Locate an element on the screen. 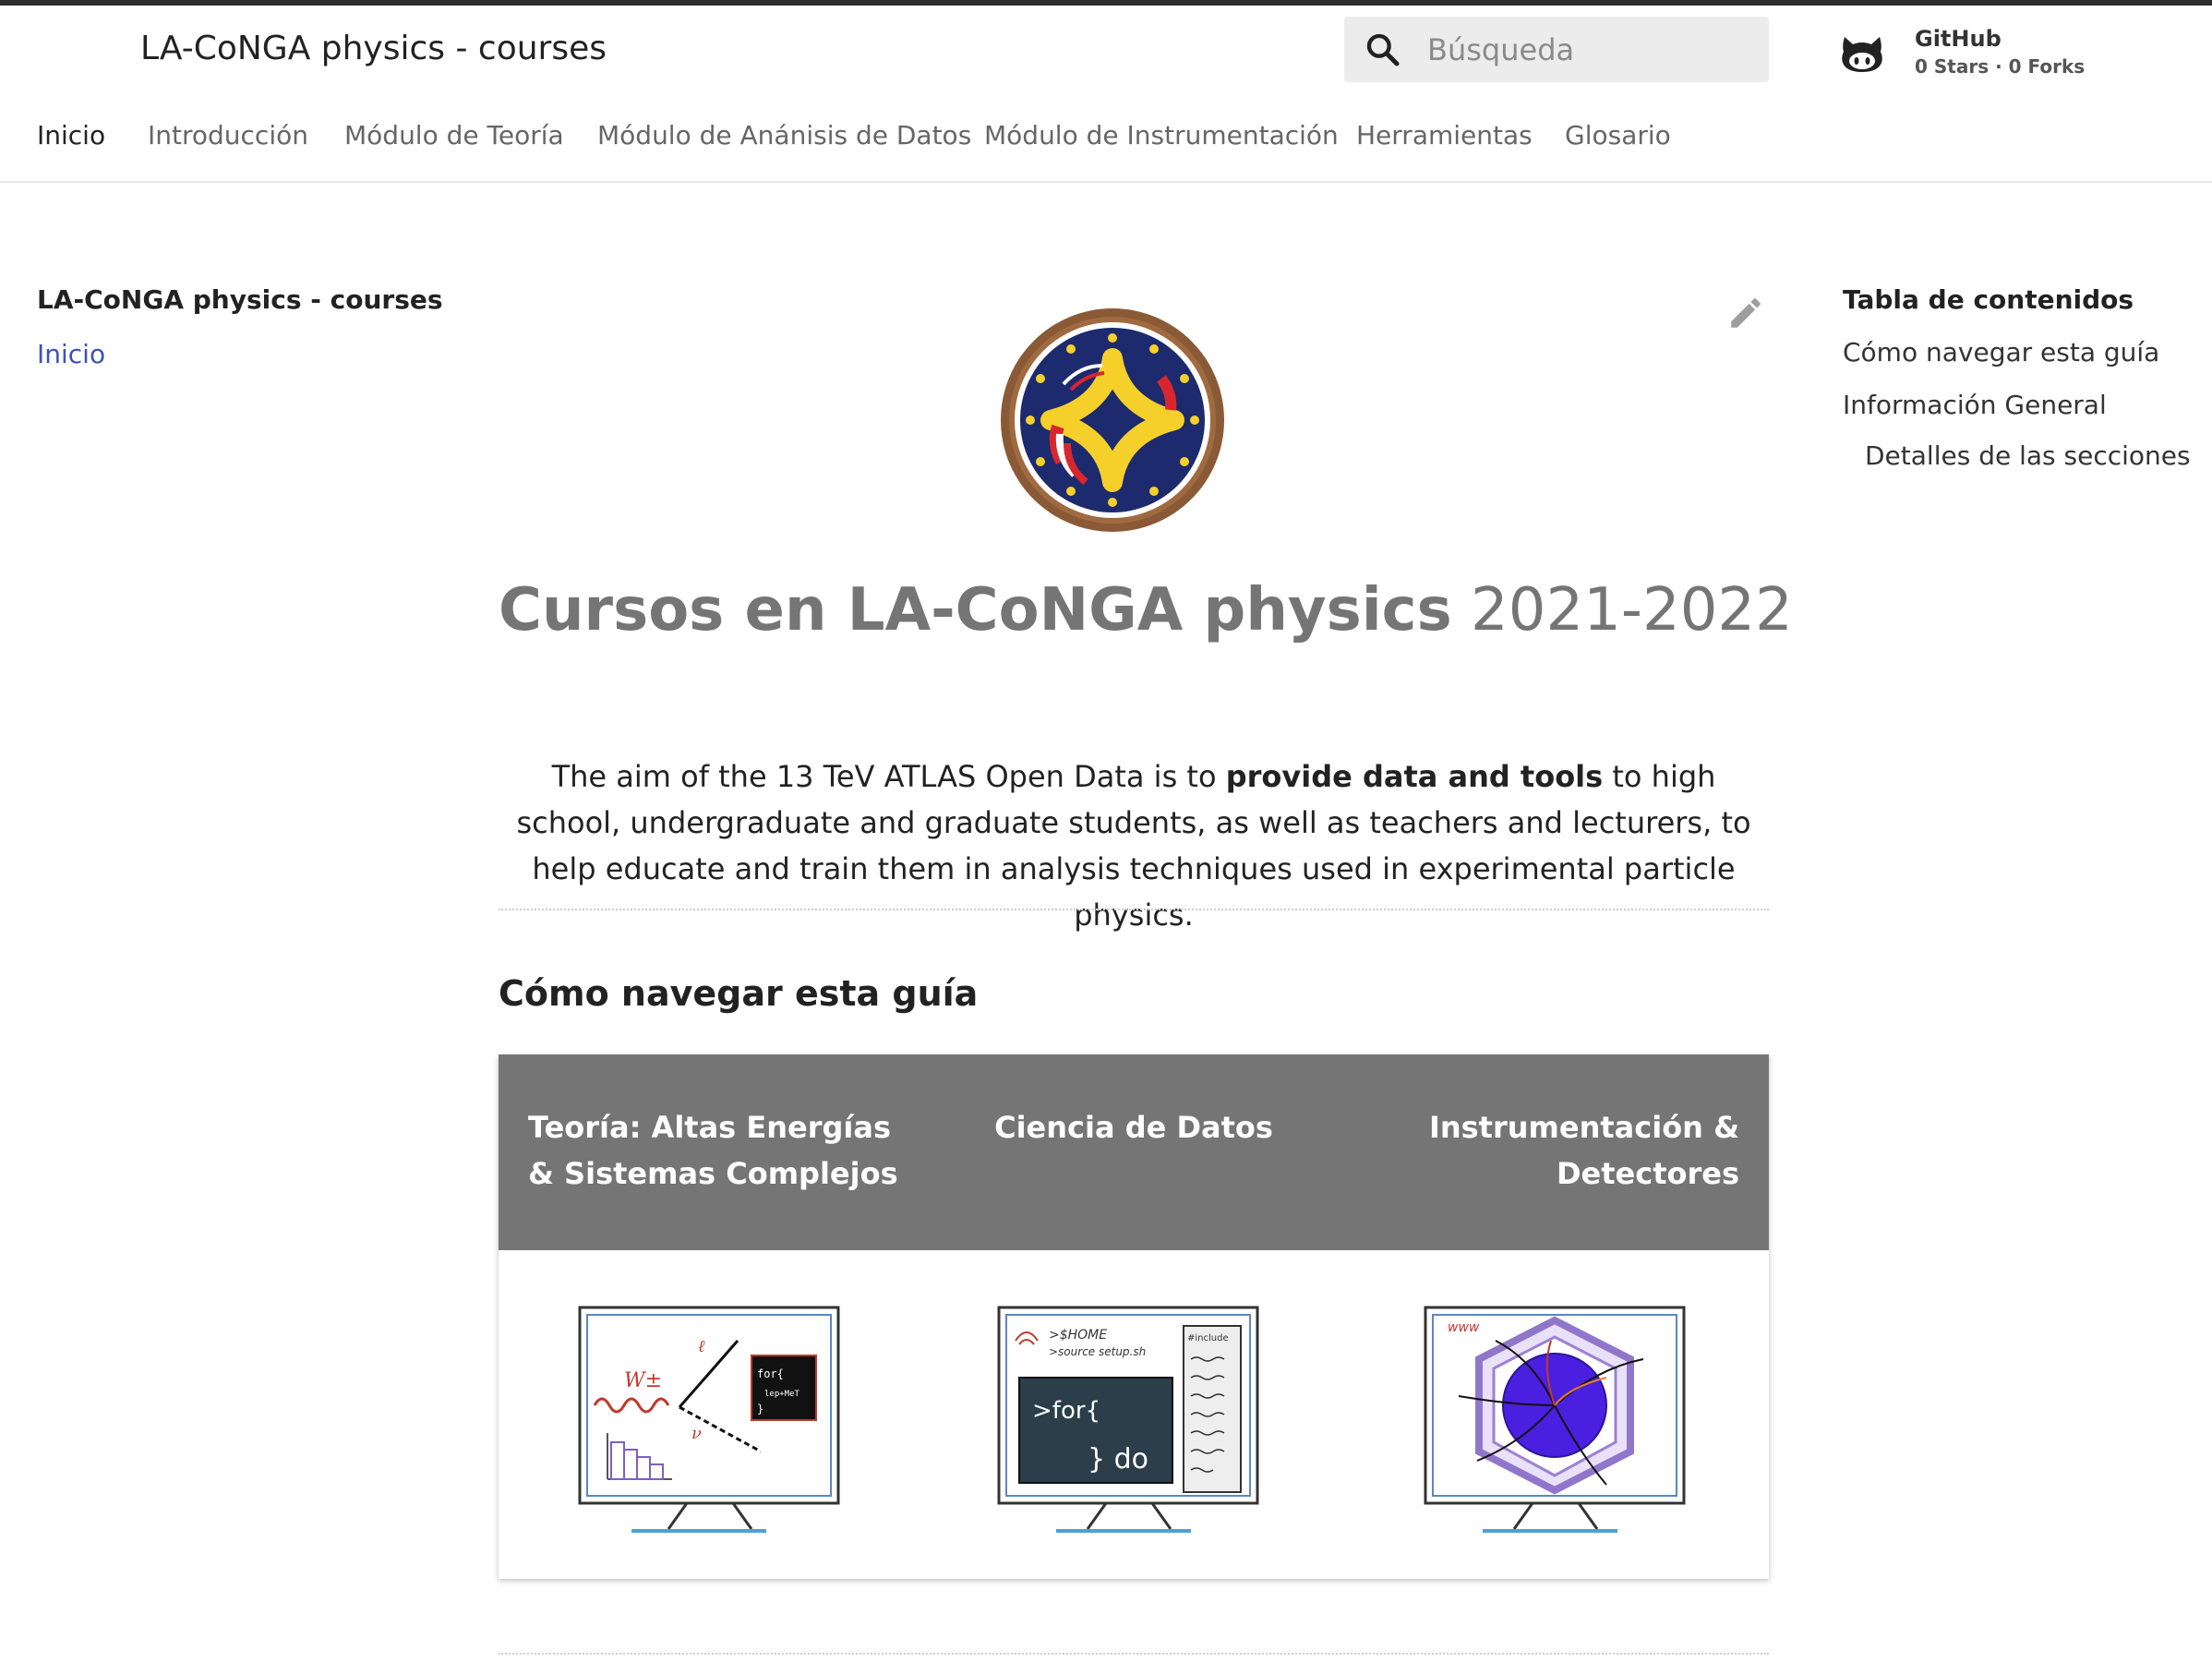 This screenshot has width=2212, height=1662. page-title-years: 2021-2022 is located at coordinates (1632, 610).